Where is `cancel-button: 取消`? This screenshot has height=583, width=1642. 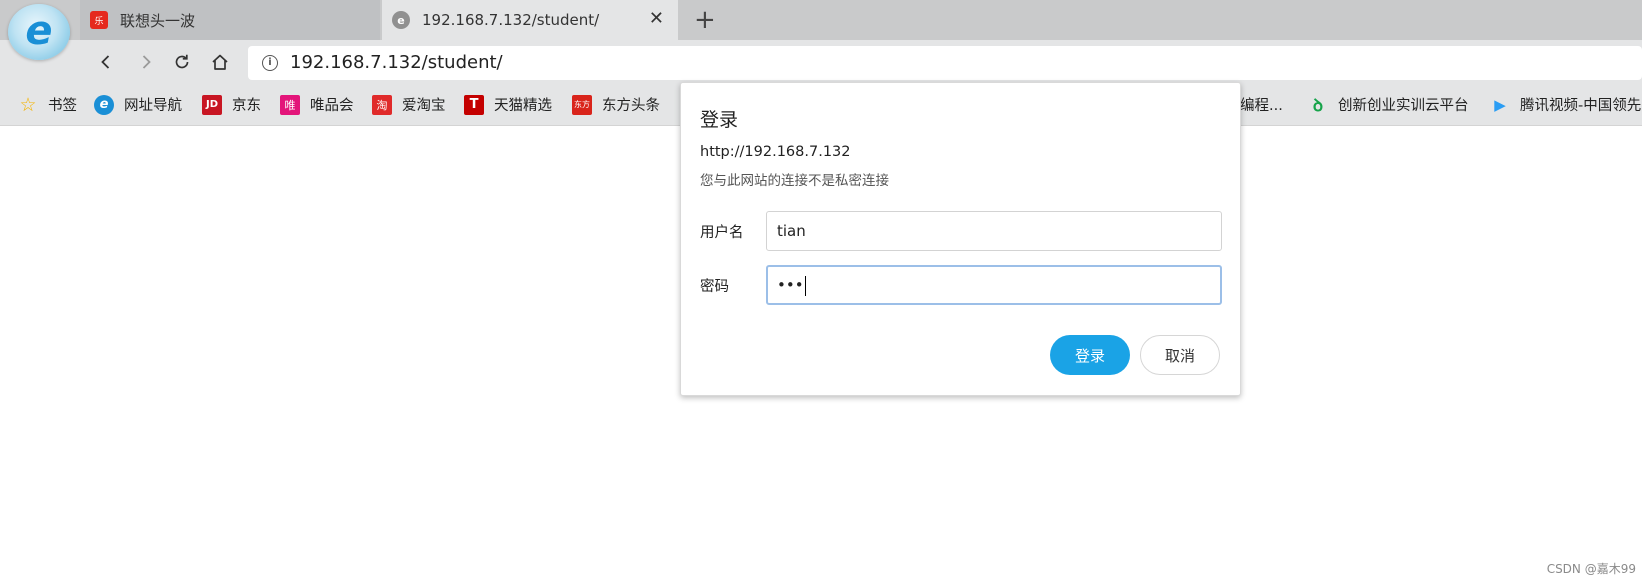
cancel-button: 取消 is located at coordinates (1180, 355).